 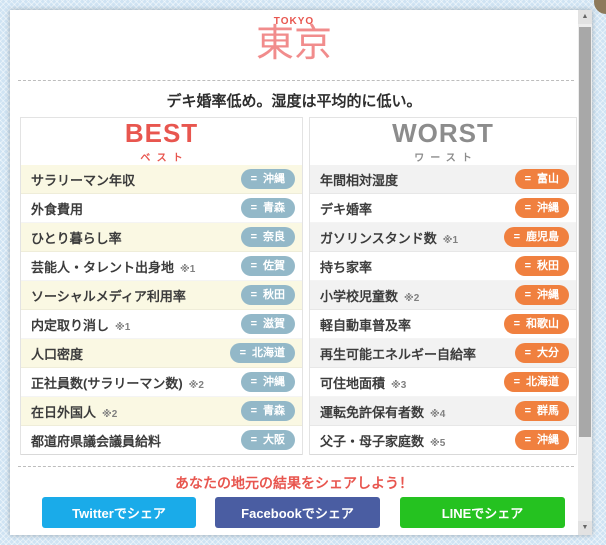 I want to click on scrollbar-thumb, so click(x=585, y=232).